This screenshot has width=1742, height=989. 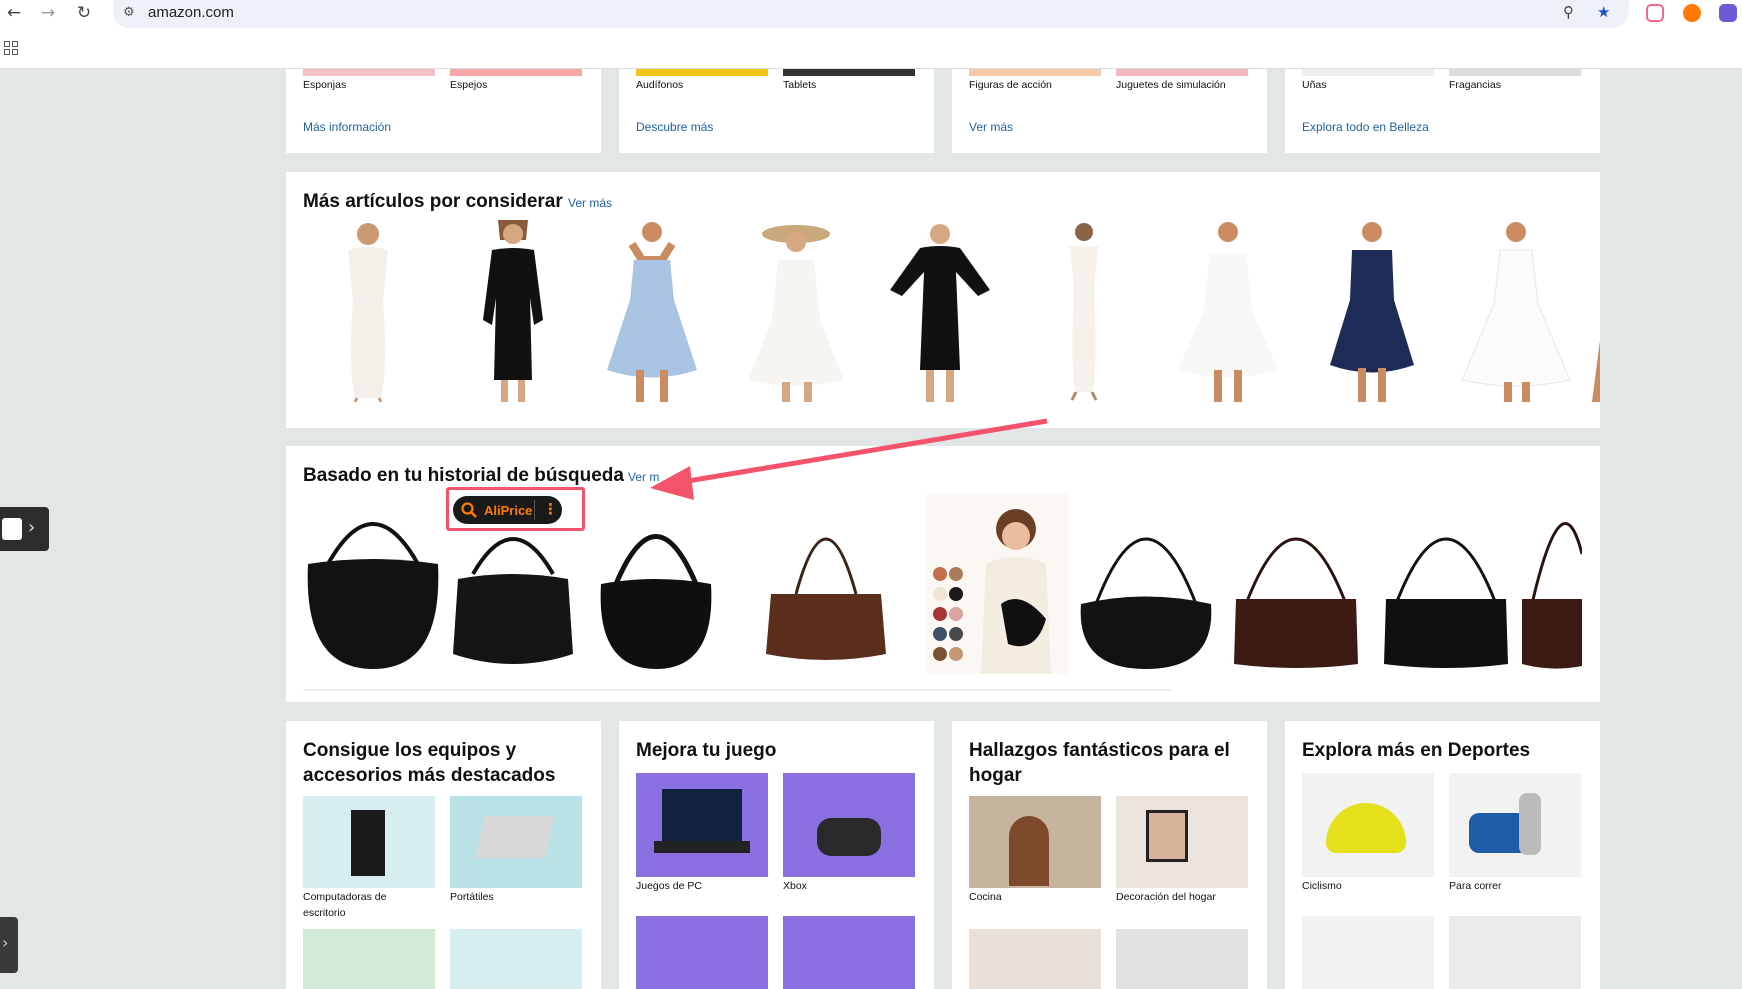 What do you see at coordinates (1603, 12) in the screenshot?
I see `bookmark-star-icon: ★` at bounding box center [1603, 12].